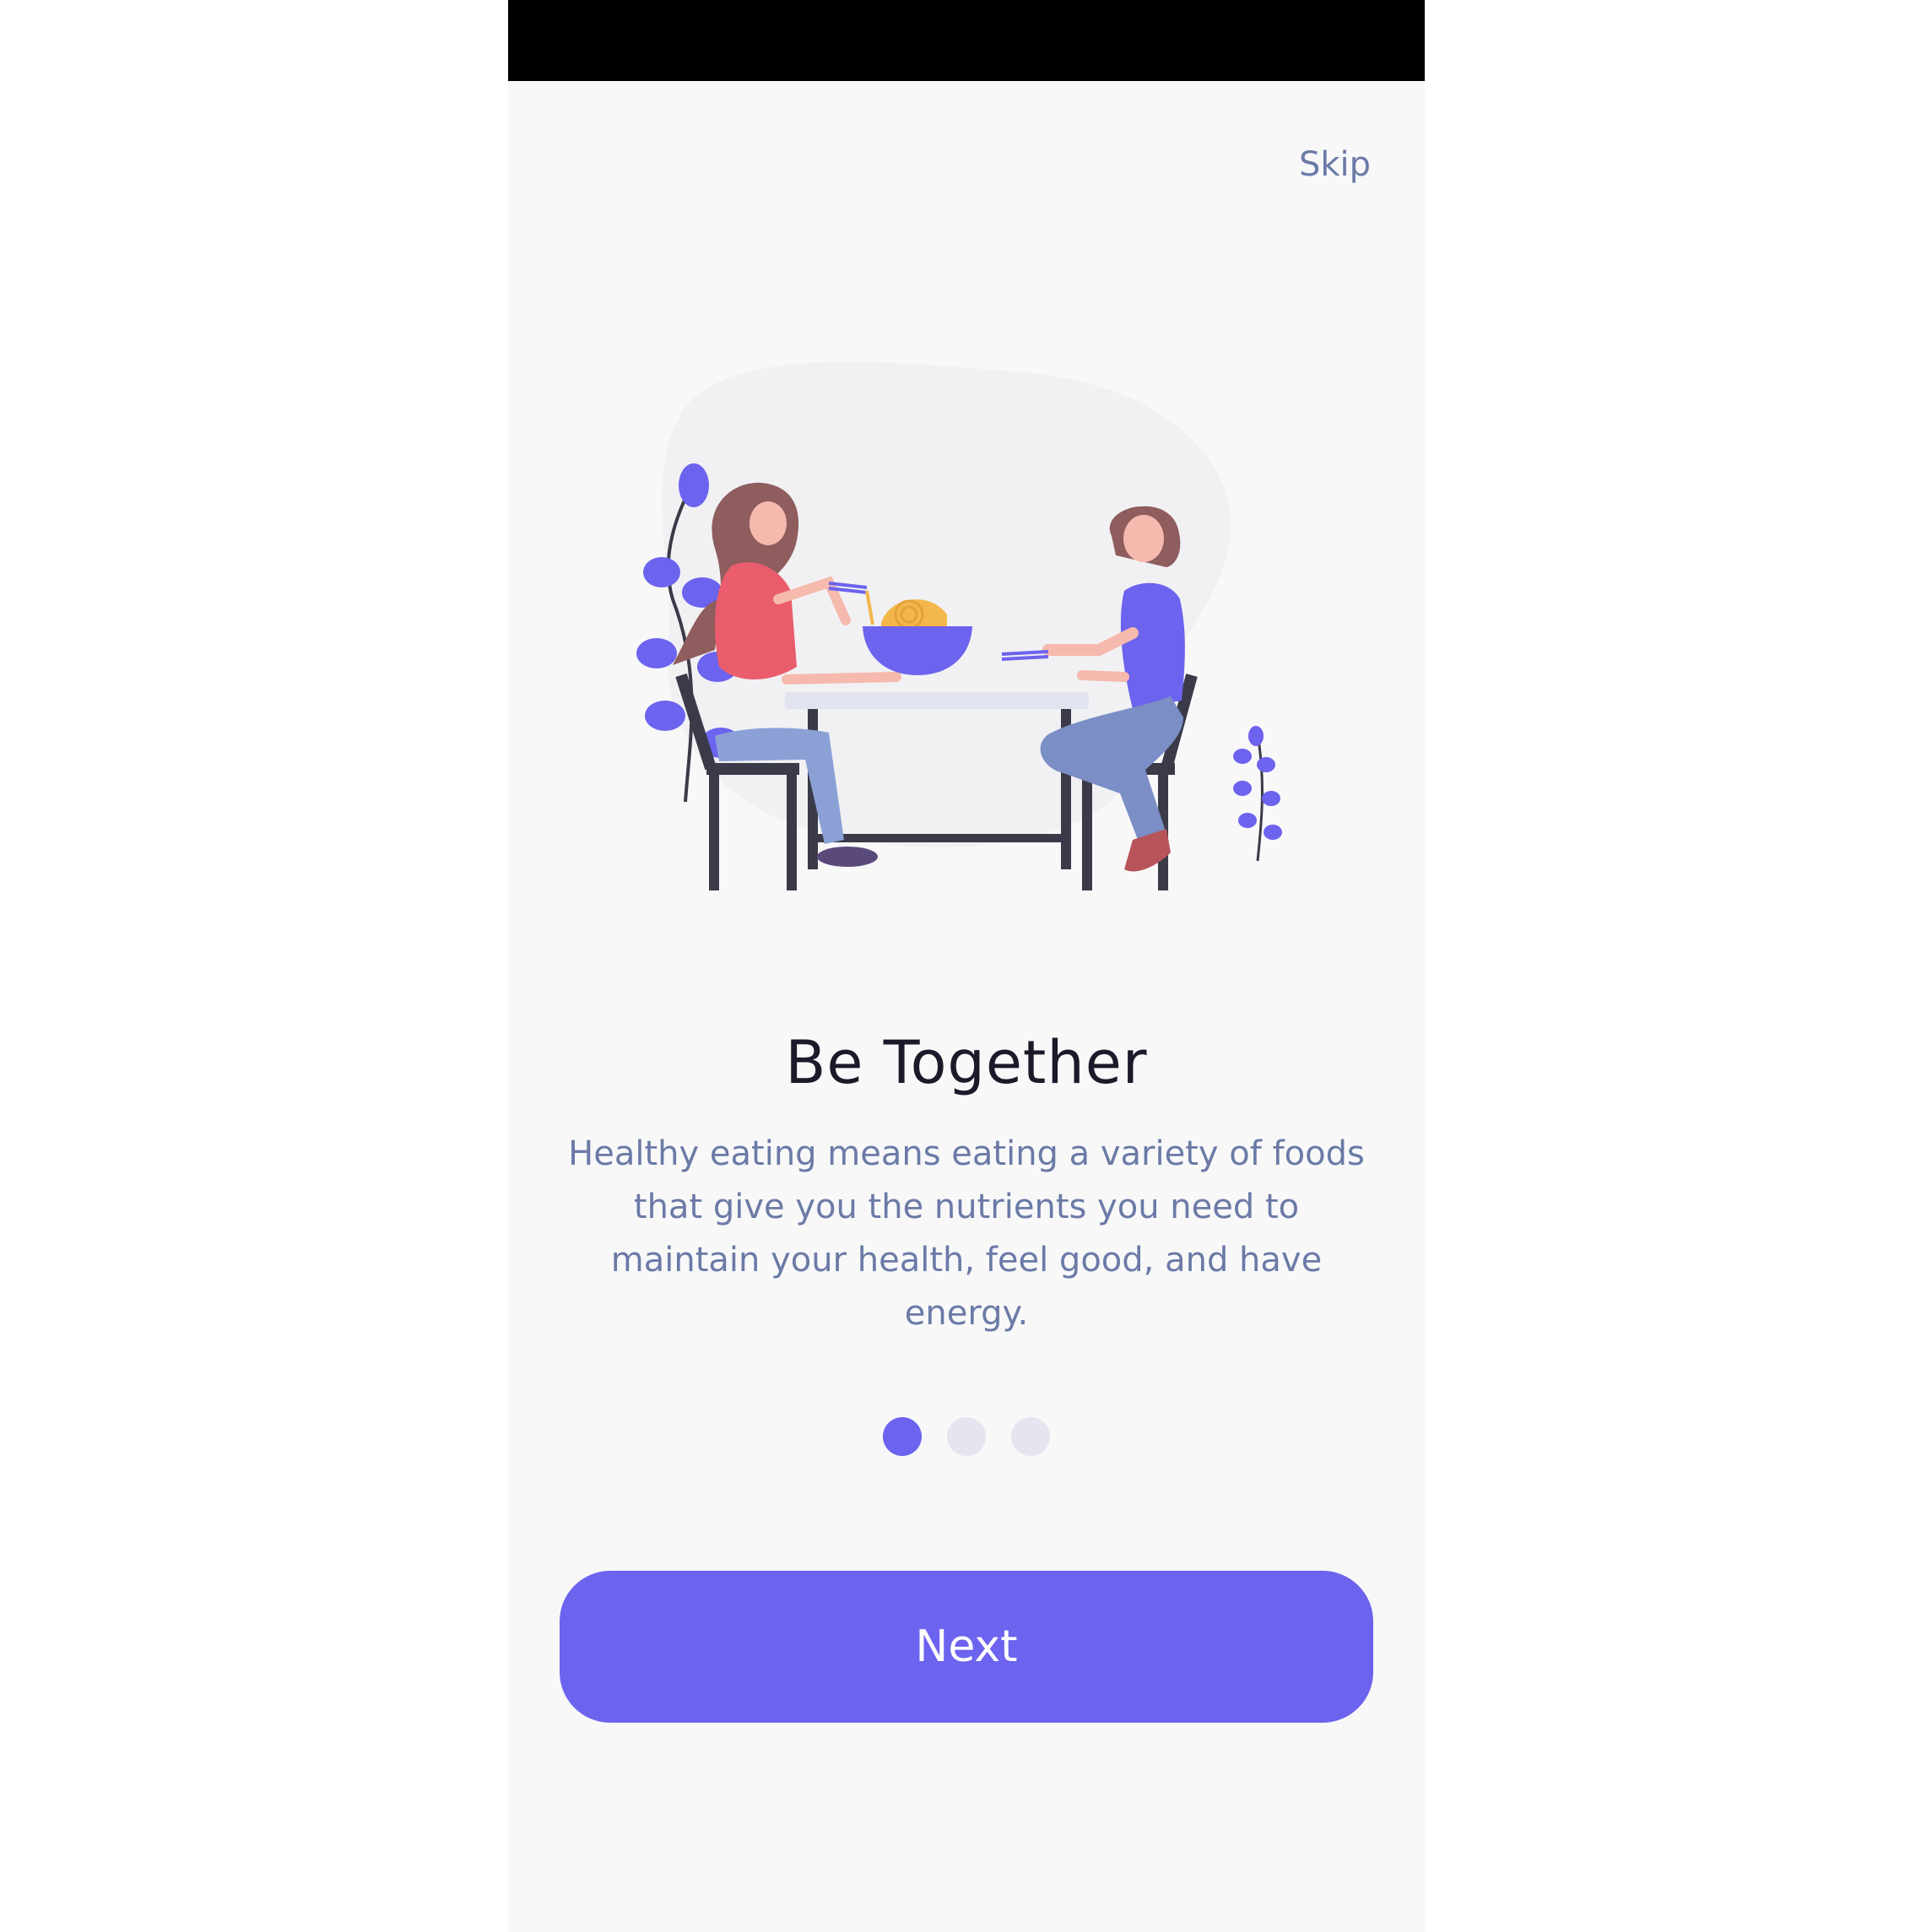 Image resolution: width=1932 pixels, height=1932 pixels. Describe the element at coordinates (1335, 164) in the screenshot. I see `skip-button: Skip` at that location.